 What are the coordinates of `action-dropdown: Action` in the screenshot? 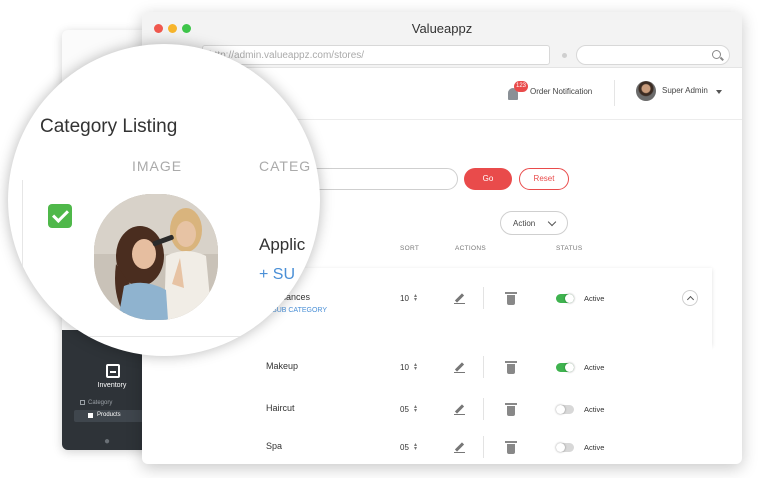 It's located at (534, 223).